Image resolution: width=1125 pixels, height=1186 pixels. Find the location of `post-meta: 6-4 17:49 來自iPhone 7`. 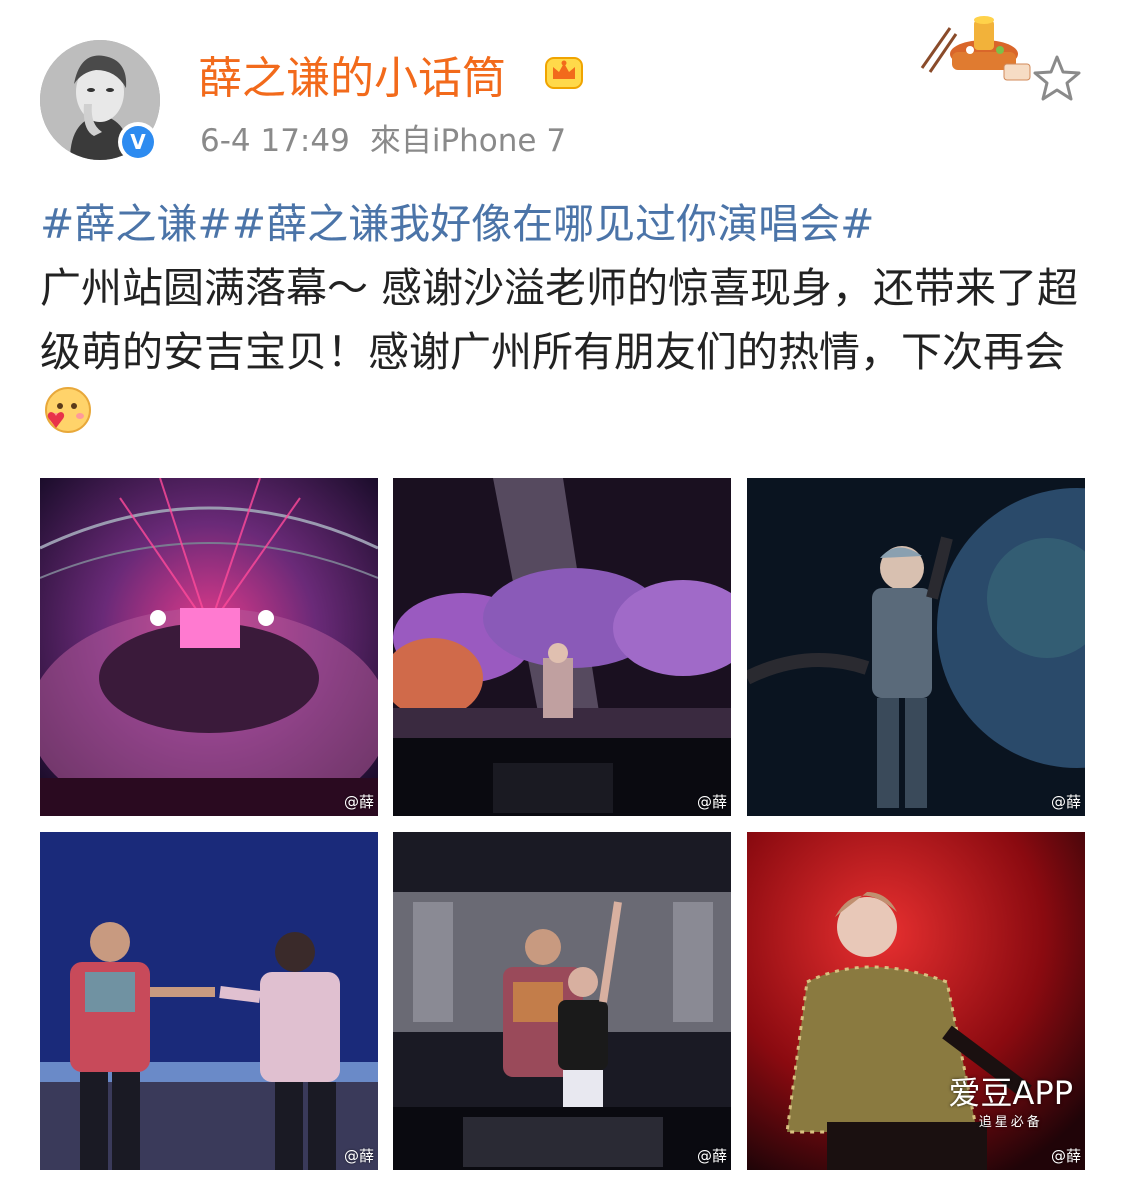

post-meta: 6-4 17:49 來自iPhone 7 is located at coordinates (383, 137).